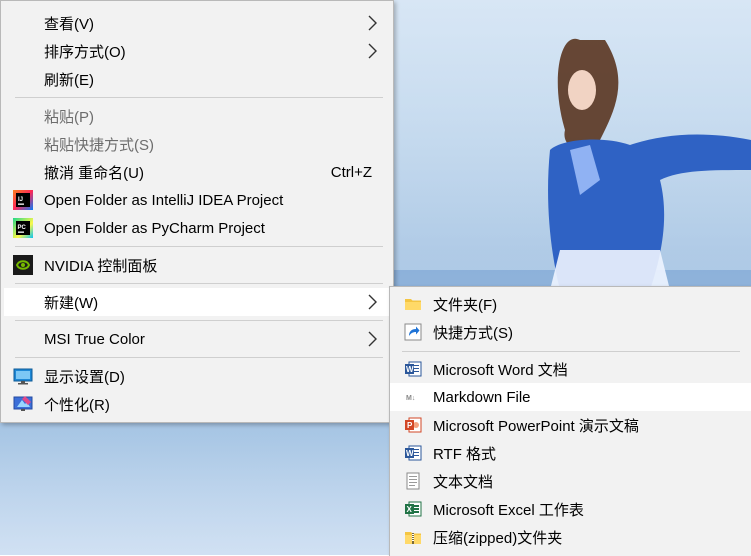  Describe the element at coordinates (101, 266) in the screenshot. I see `menu-item-label: NVIDIA 控制面板` at that location.